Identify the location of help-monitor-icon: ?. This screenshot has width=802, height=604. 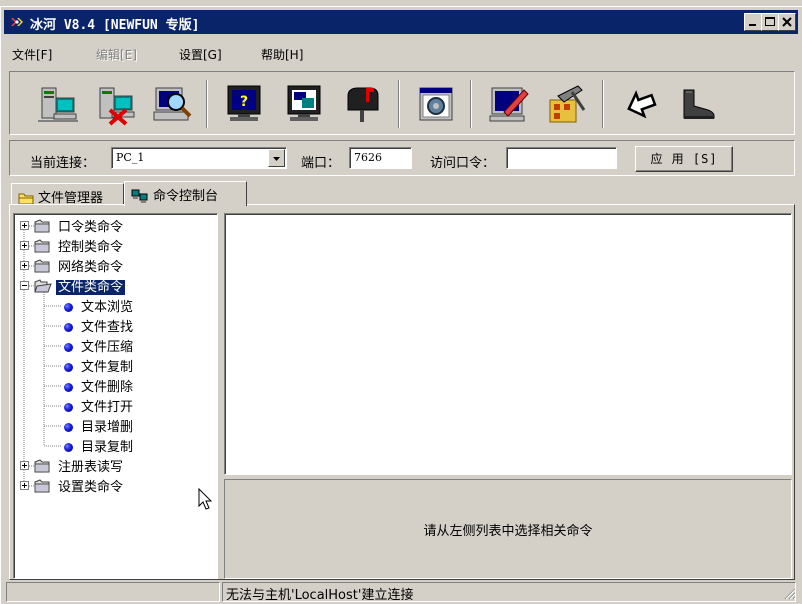
(244, 103).